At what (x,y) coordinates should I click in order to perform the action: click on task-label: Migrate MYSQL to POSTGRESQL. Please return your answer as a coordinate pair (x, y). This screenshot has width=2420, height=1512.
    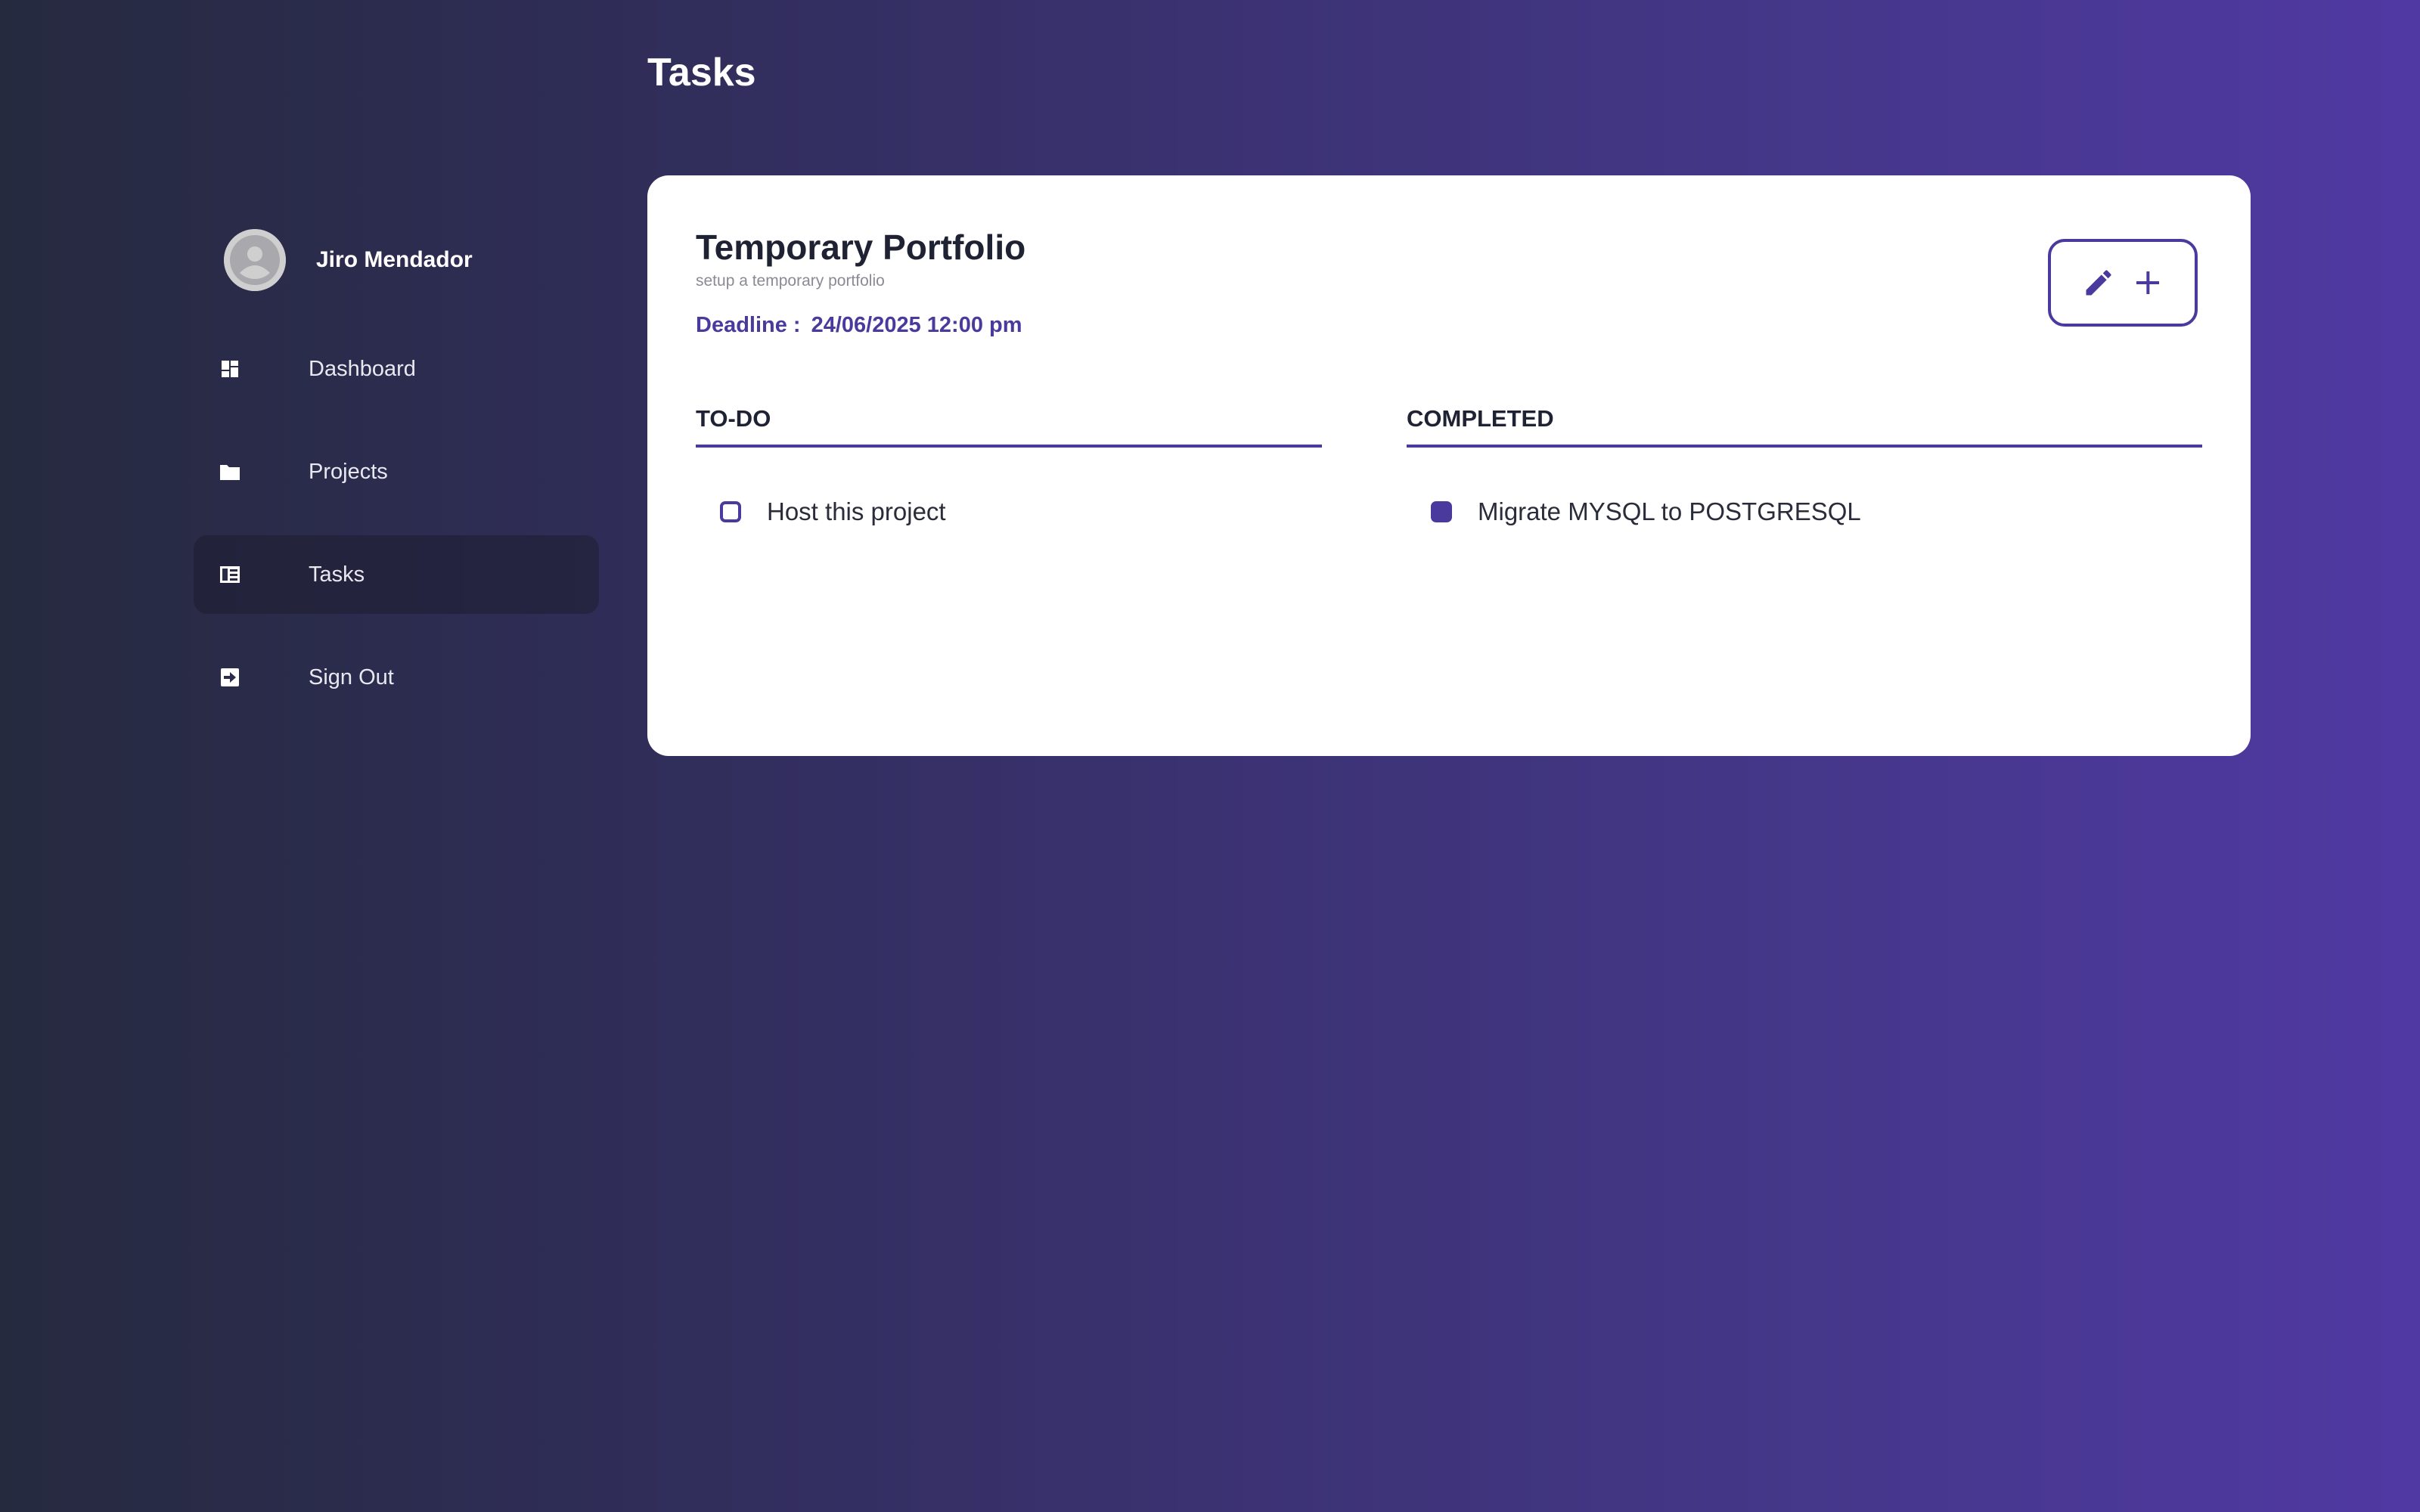
    Looking at the image, I should click on (1669, 511).